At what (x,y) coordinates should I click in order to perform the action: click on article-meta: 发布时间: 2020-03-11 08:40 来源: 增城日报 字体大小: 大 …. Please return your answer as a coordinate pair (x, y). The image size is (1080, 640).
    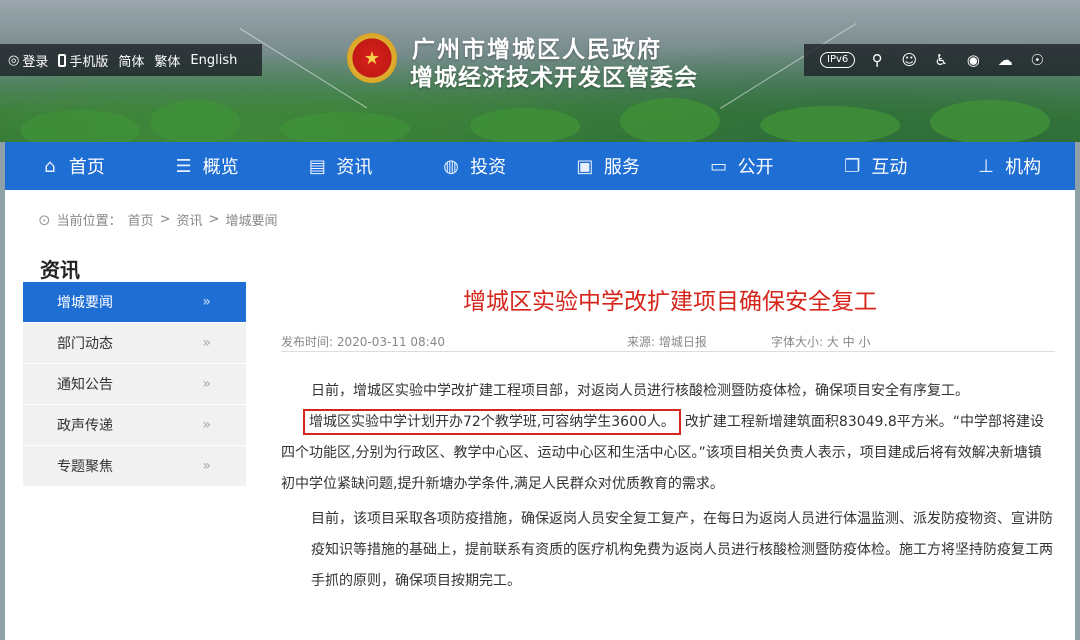
    Looking at the image, I should click on (668, 337).